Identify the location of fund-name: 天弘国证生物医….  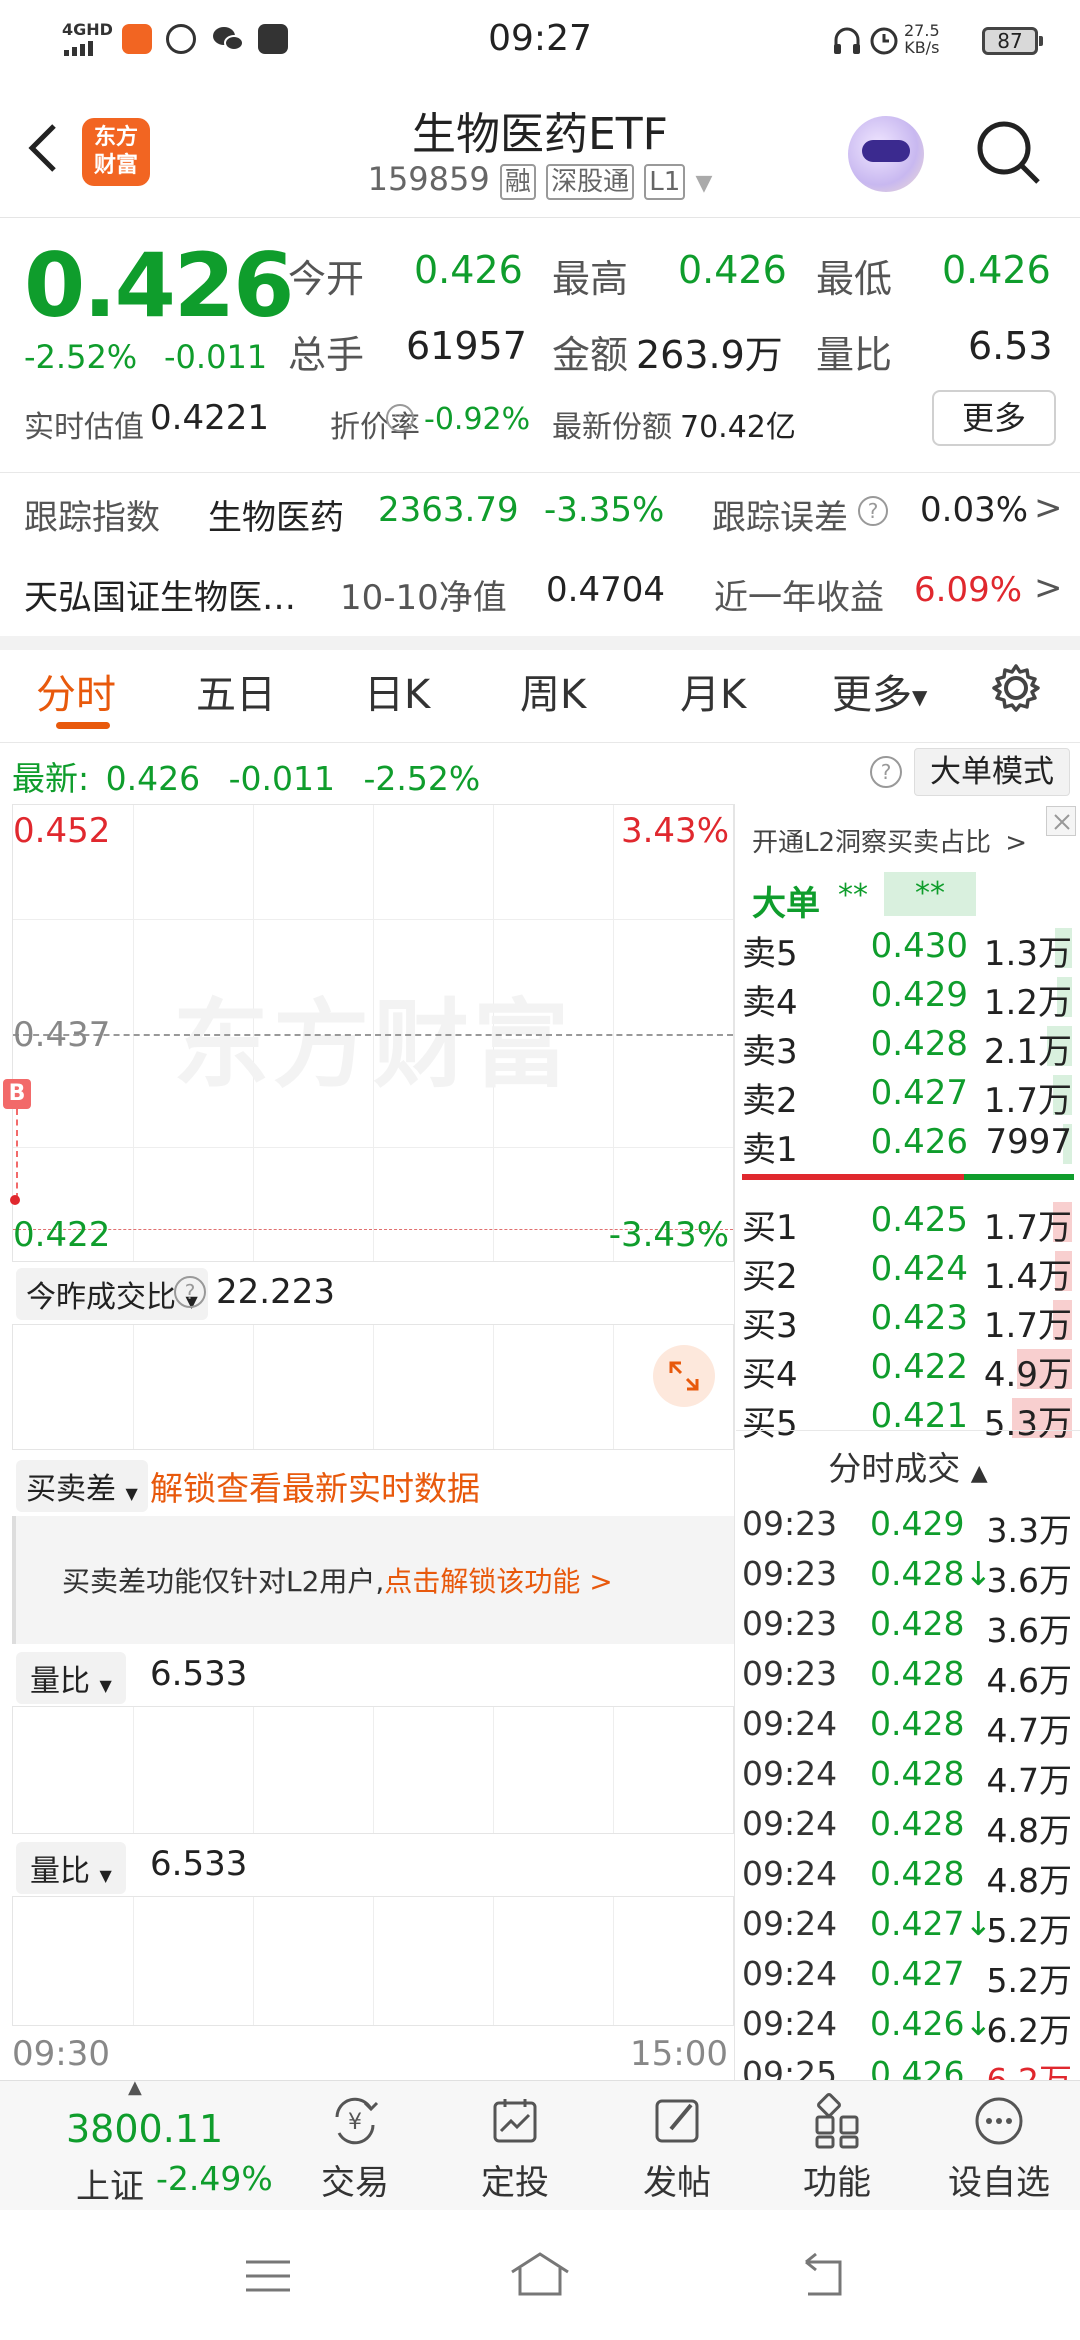
(160, 598).